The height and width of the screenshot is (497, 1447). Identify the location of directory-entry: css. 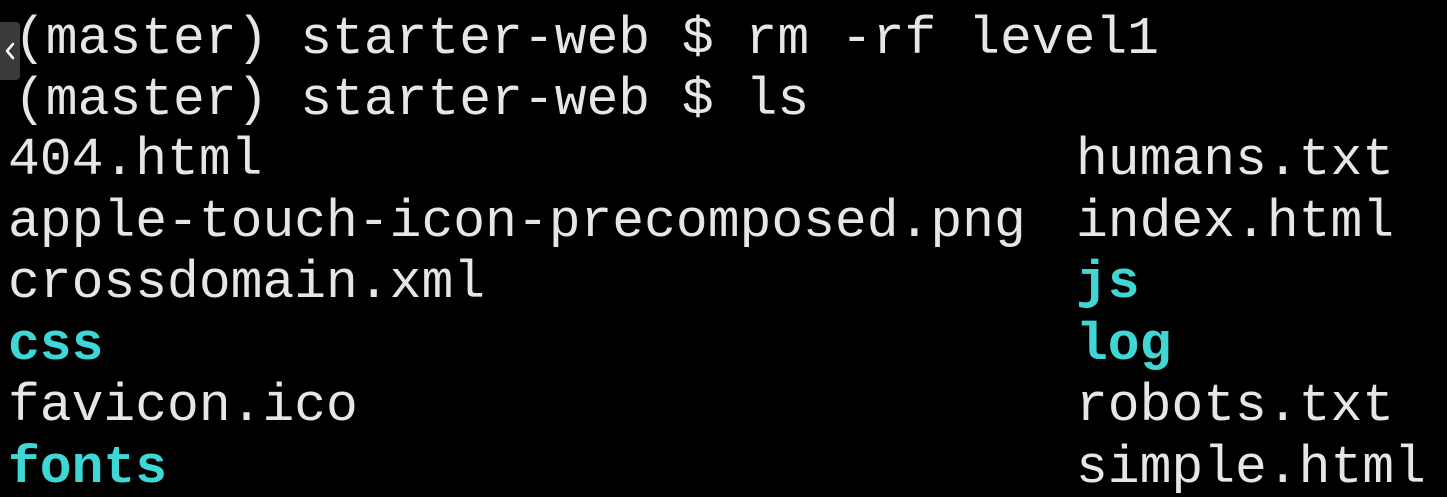
(56, 344).